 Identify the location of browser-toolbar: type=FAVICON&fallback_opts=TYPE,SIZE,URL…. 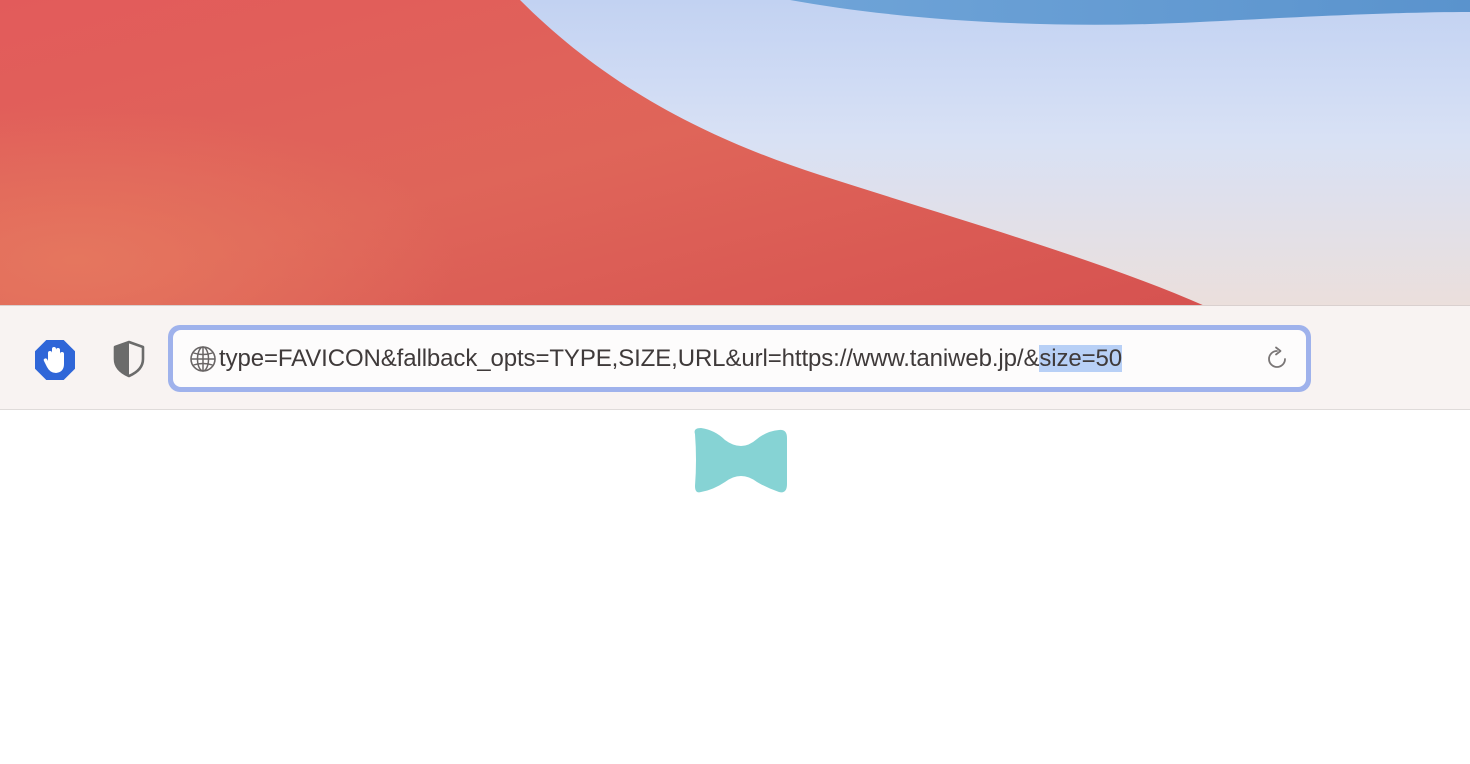
(735, 357).